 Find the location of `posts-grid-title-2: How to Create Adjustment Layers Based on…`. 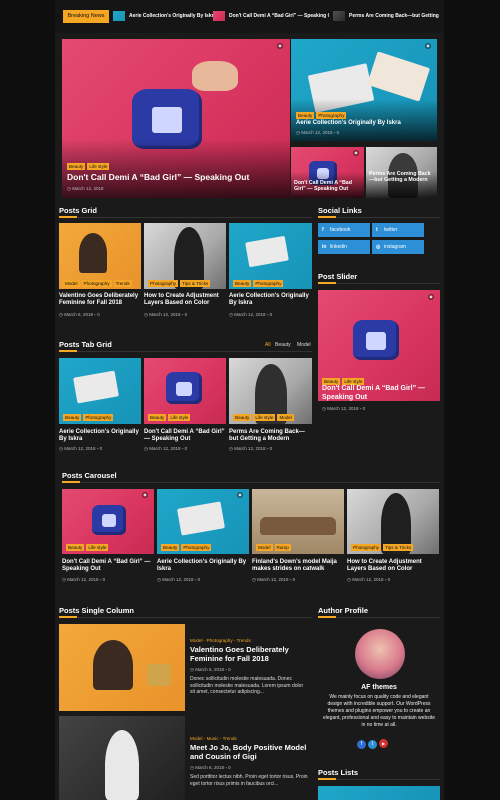

posts-grid-title-2: How to Create Adjustment Layers Based on… is located at coordinates (185, 300).